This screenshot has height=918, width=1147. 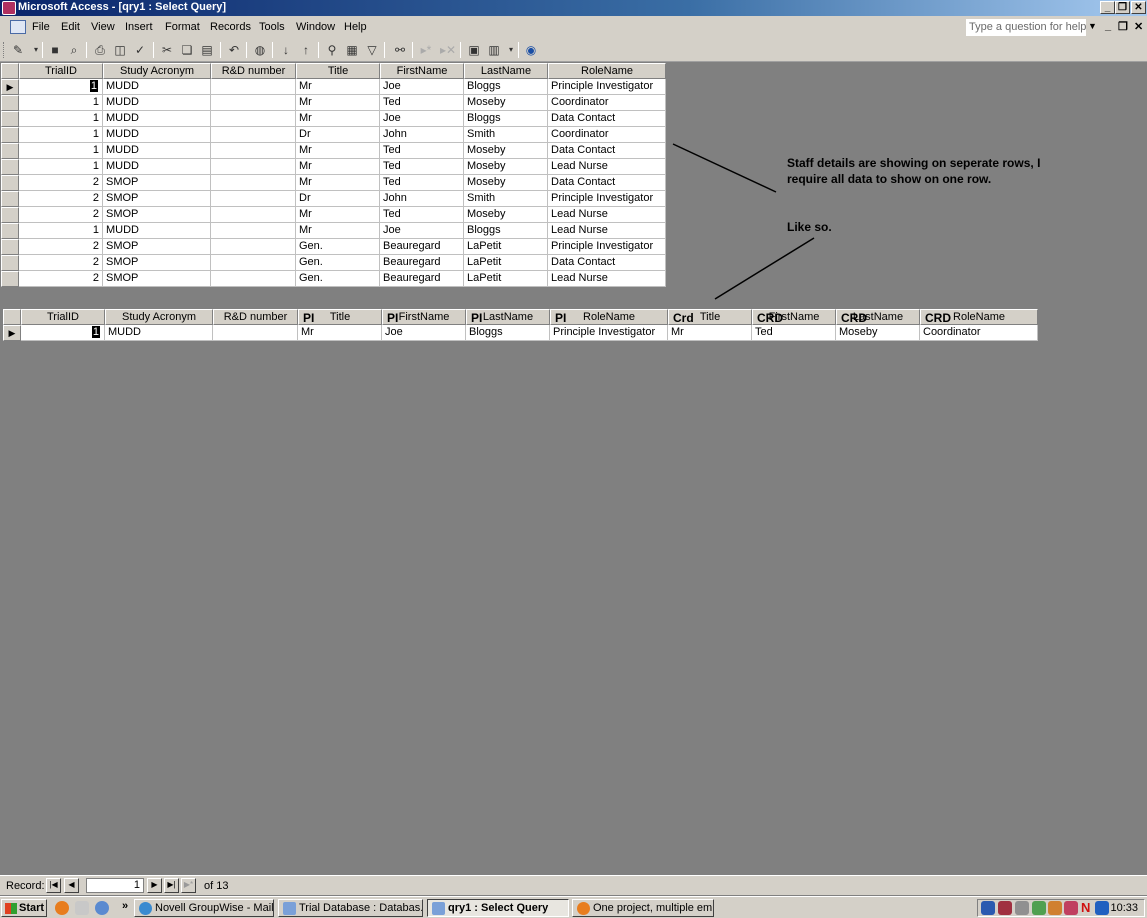 What do you see at coordinates (511, 50) in the screenshot?
I see `new-object-dropdown-icon: ▾` at bounding box center [511, 50].